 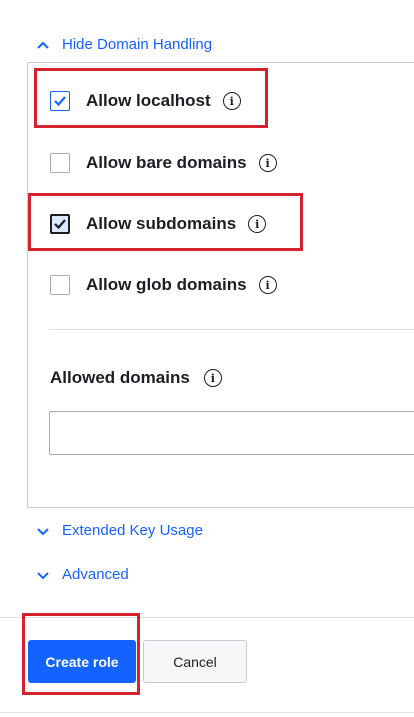 What do you see at coordinates (151, 98) in the screenshot?
I see `highlight-box-localhost` at bounding box center [151, 98].